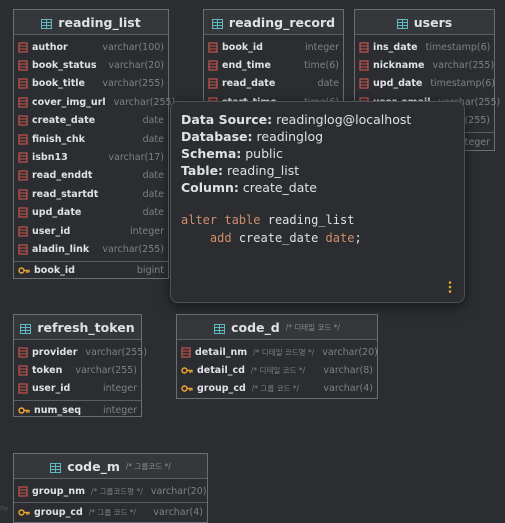 Image resolution: width=505 pixels, height=523 pixels. Describe the element at coordinates (278, 238) in the screenshot. I see `sql-column-name: create_date` at that location.